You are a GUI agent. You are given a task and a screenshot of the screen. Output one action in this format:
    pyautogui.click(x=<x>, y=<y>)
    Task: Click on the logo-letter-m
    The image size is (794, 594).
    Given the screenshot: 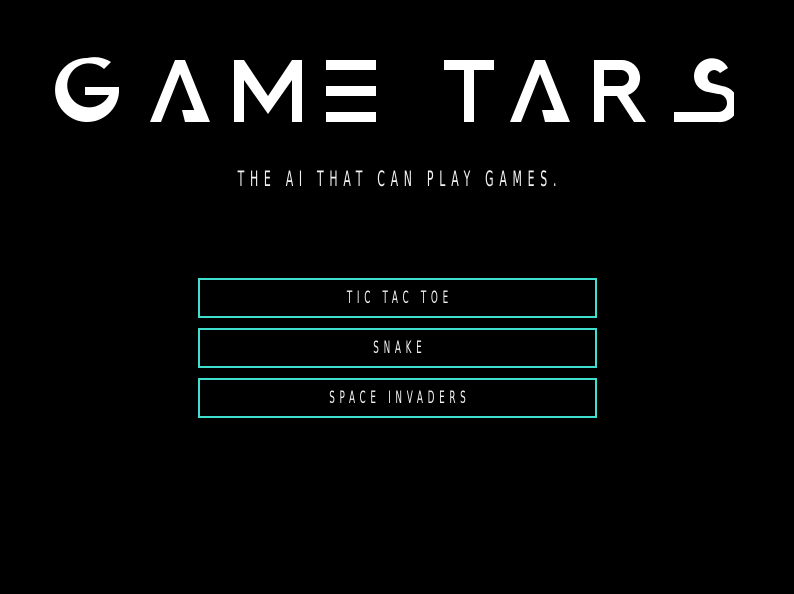 What is the action you would take?
    pyautogui.click(x=268, y=91)
    